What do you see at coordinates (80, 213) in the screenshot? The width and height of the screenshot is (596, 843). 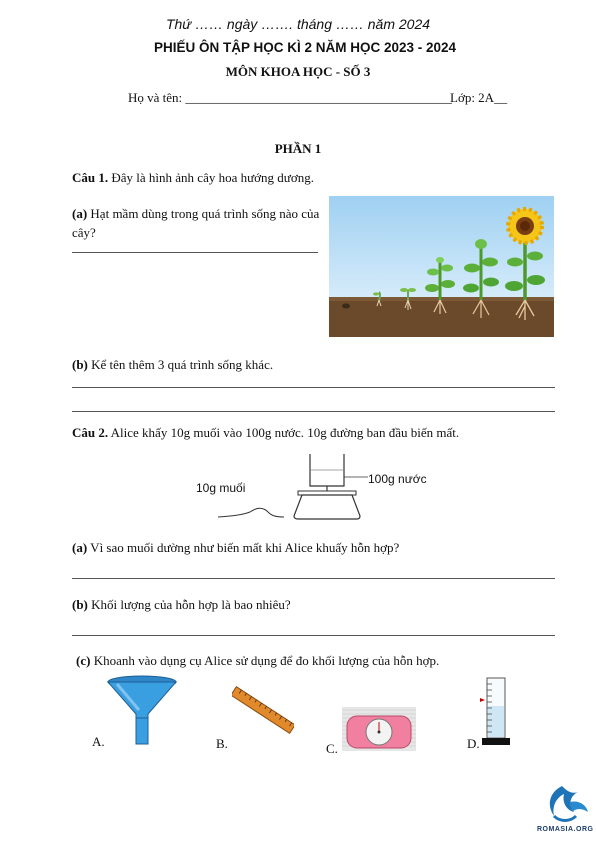 I see `question-1a-label: (a)` at bounding box center [80, 213].